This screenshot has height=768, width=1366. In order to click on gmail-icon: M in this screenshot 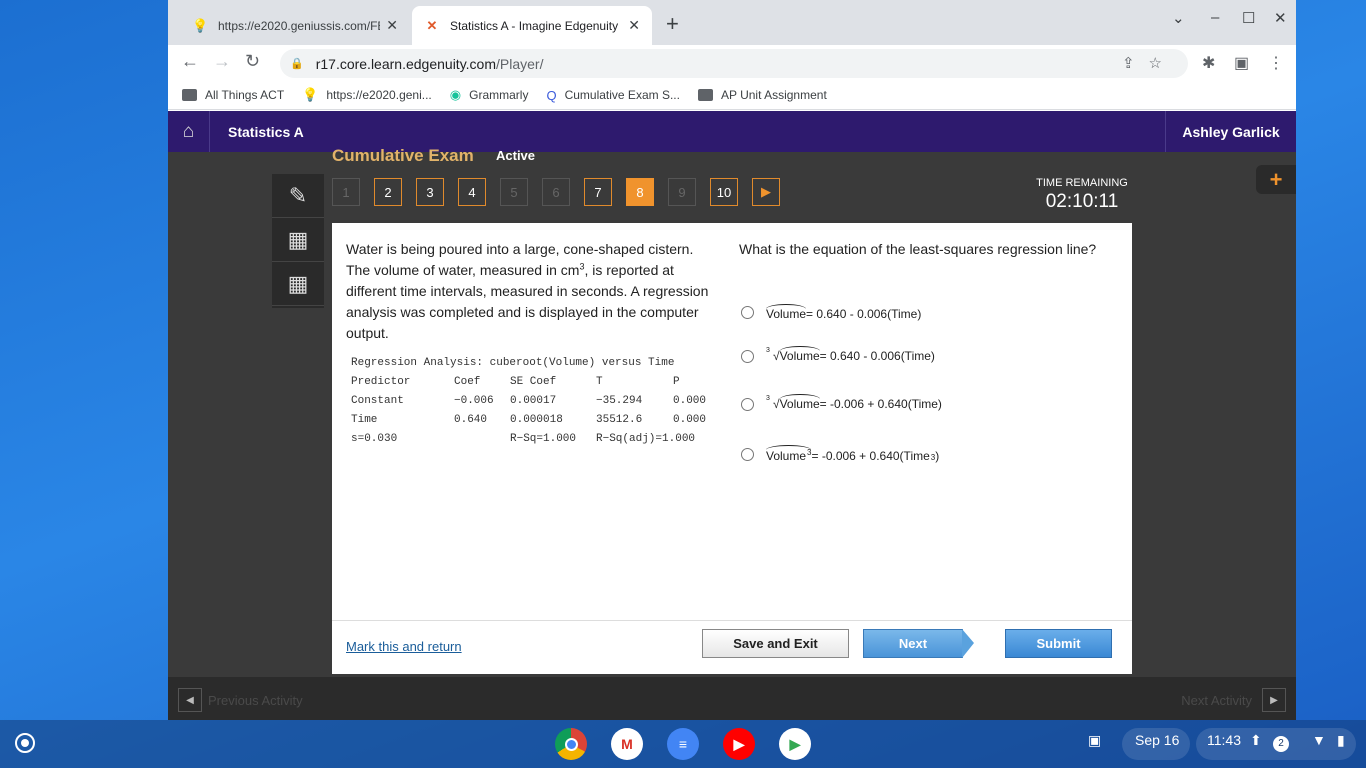, I will do `click(627, 744)`.